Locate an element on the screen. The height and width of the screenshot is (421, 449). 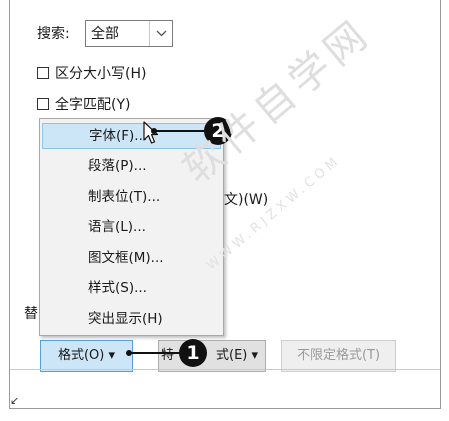
no-formatting-button: 不限定格式(T) is located at coordinates (338, 356).